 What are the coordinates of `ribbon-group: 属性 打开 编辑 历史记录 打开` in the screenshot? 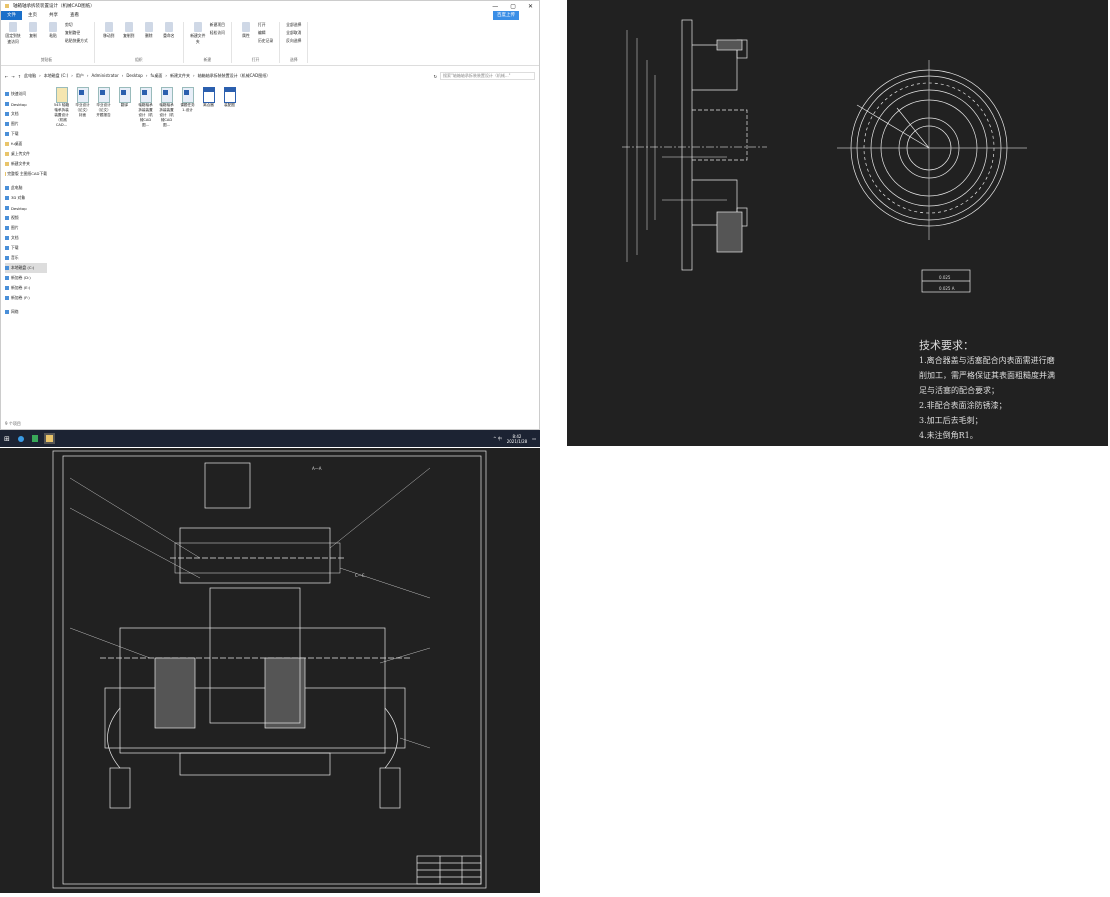 It's located at (259, 42).